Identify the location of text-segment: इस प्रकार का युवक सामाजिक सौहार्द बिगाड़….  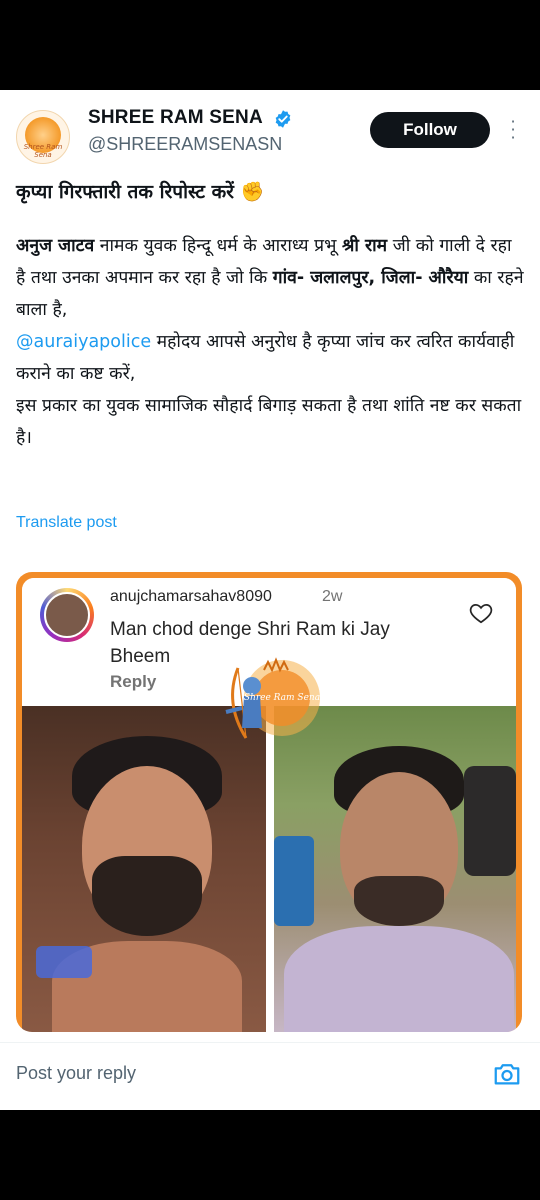
(269, 422).